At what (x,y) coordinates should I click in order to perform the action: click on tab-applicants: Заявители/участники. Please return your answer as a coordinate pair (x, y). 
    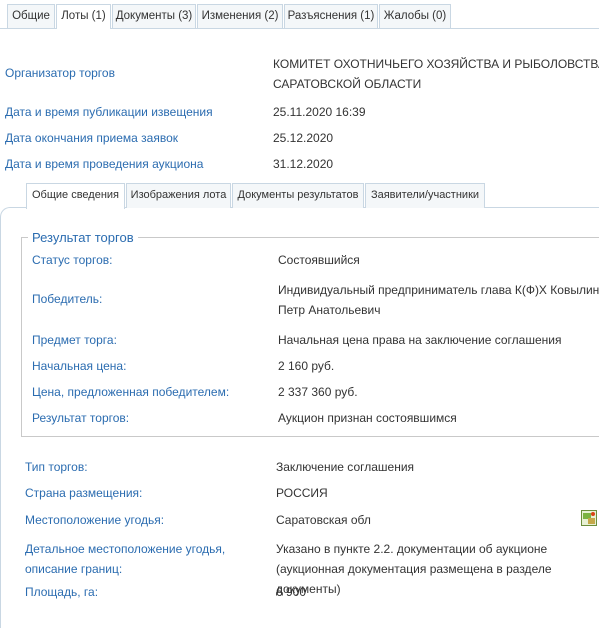
    Looking at the image, I should click on (425, 195).